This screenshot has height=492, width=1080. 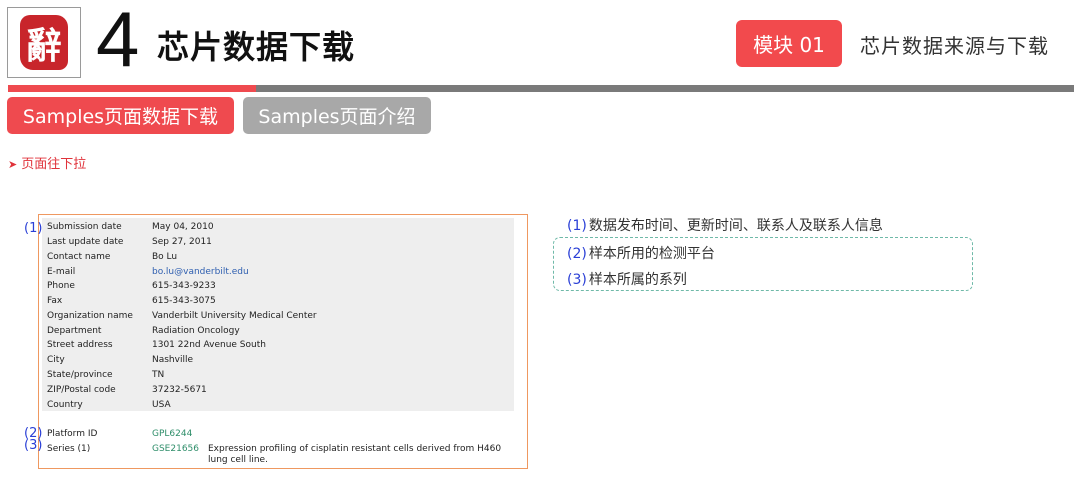 What do you see at coordinates (735, 226) in the screenshot?
I see `note-1-text: 数据发布时间、更新时间、联系人及联系人信息` at bounding box center [735, 226].